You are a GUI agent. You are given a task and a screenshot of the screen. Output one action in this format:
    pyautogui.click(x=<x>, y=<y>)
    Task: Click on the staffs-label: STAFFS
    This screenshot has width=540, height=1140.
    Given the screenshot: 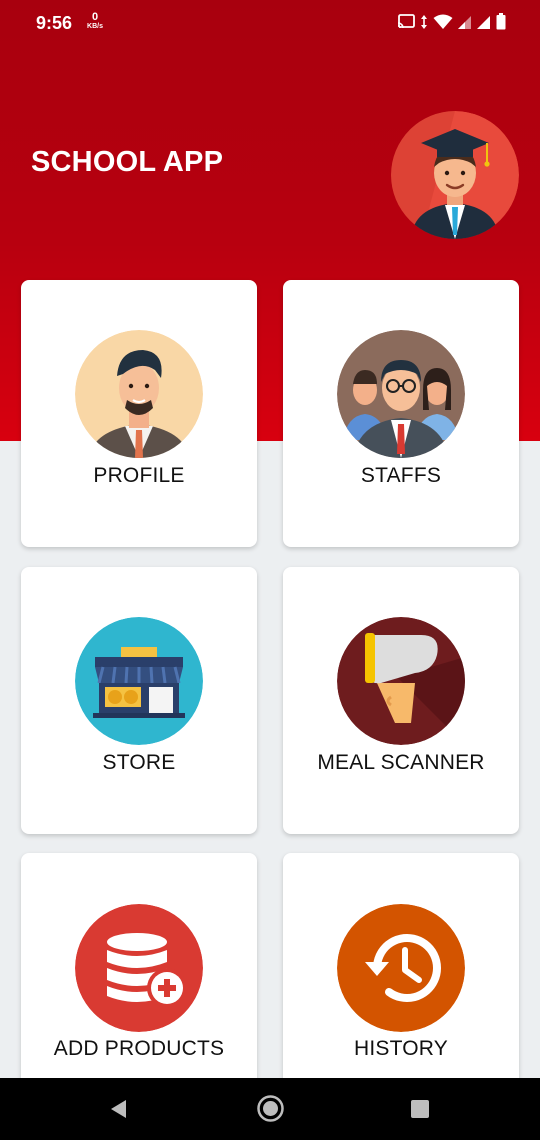 What is the action you would take?
    pyautogui.click(x=401, y=475)
    